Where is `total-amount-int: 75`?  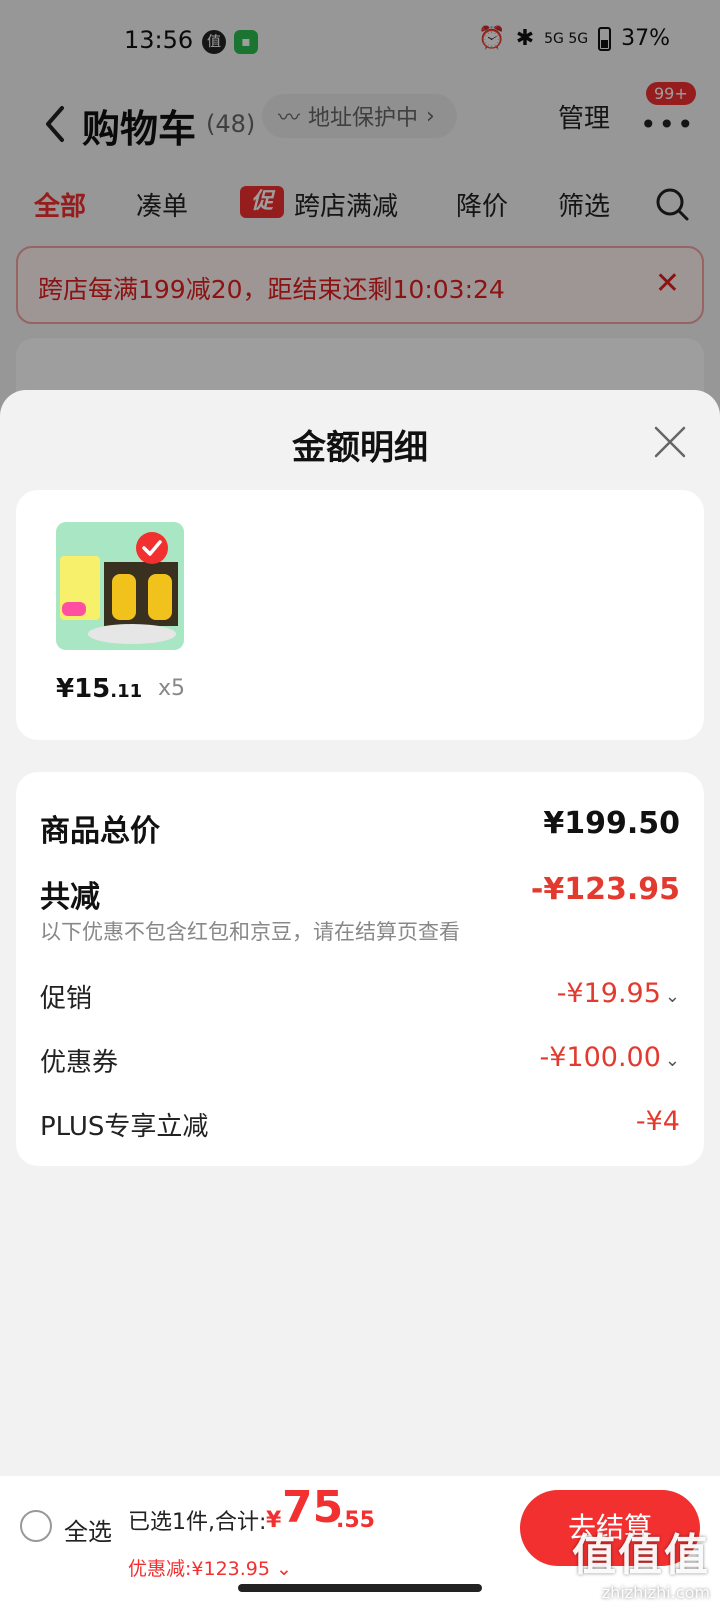
total-amount-int: 75 is located at coordinates (313, 1507).